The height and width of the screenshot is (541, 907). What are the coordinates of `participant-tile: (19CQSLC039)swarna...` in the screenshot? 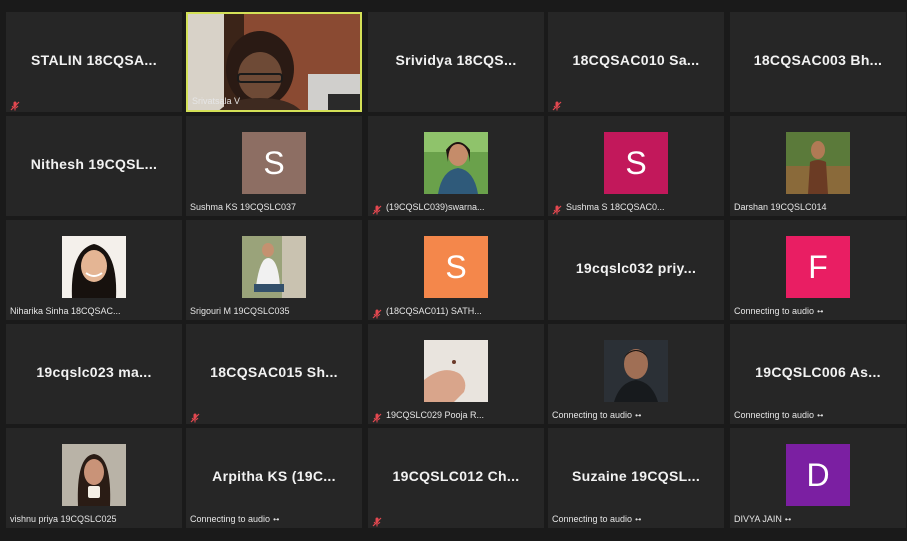 It's located at (456, 166).